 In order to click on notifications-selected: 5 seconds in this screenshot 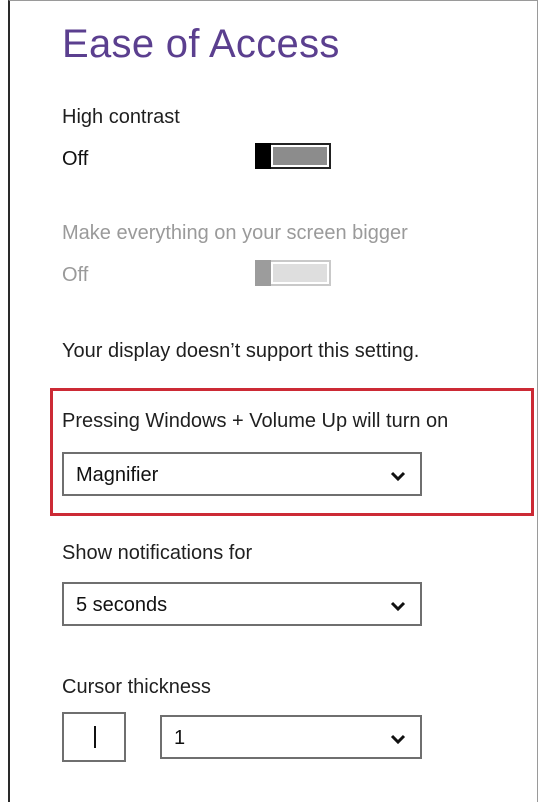, I will do `click(122, 605)`.